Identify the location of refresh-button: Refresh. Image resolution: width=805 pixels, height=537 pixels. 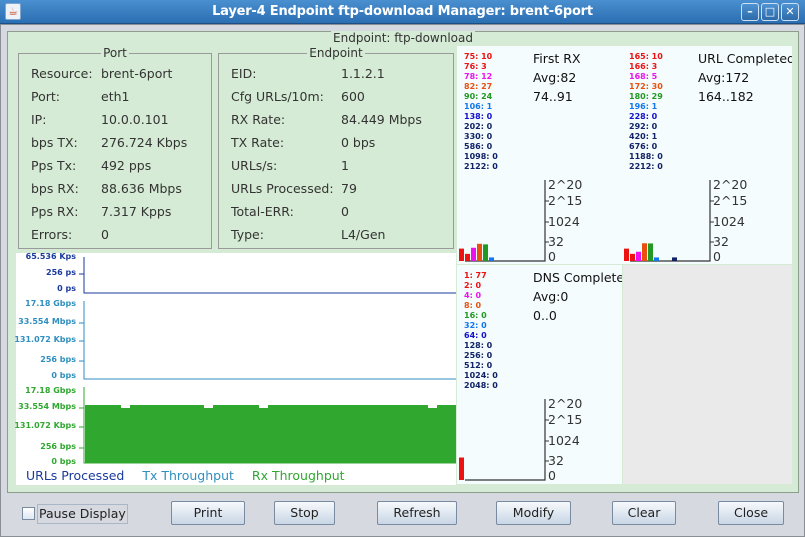
(417, 513).